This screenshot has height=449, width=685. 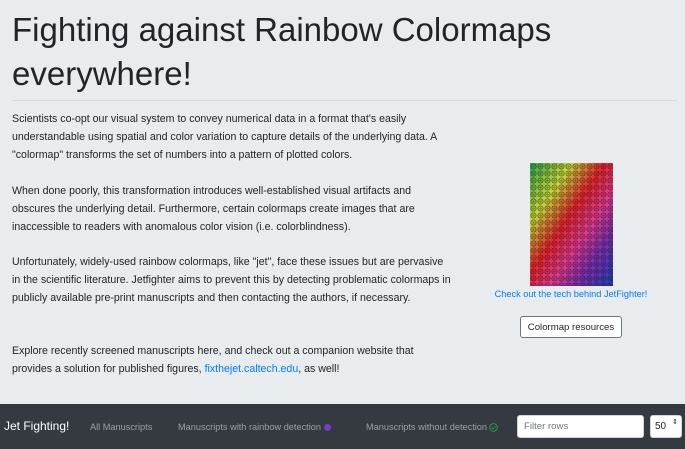 I want to click on intro-paragraph-4-tail: , as well!, so click(x=319, y=369).